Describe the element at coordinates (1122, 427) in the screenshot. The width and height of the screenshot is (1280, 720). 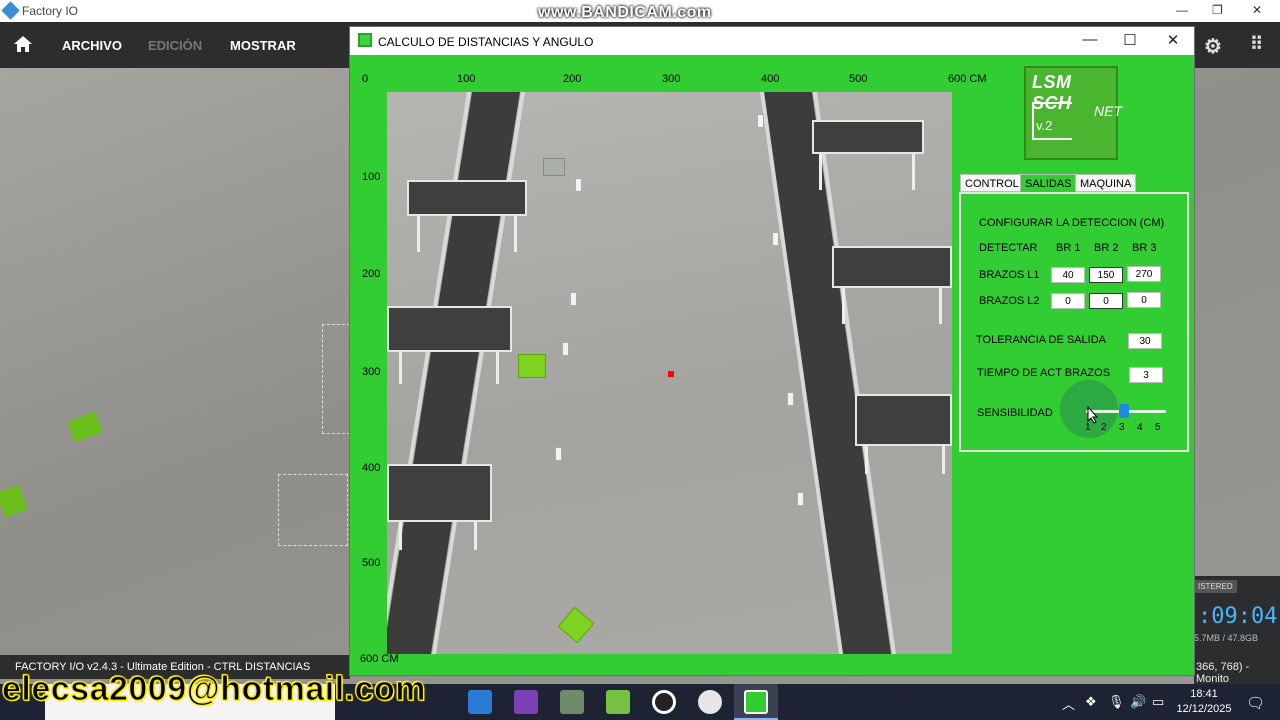
I see `slider-tick: 3` at that location.